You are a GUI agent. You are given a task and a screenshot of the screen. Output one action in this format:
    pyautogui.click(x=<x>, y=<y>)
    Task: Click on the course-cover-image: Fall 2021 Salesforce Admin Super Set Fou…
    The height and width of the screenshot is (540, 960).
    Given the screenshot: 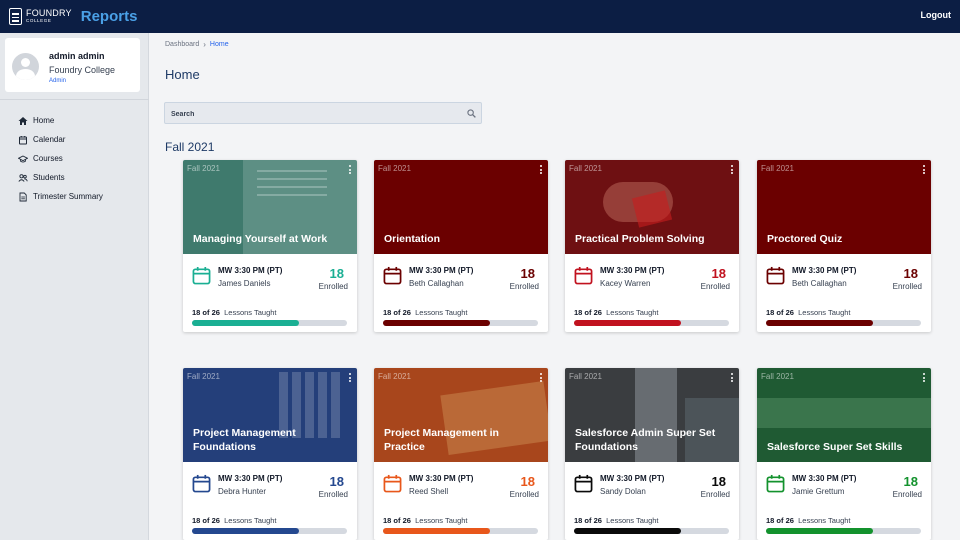 What is the action you would take?
    pyautogui.click(x=652, y=415)
    